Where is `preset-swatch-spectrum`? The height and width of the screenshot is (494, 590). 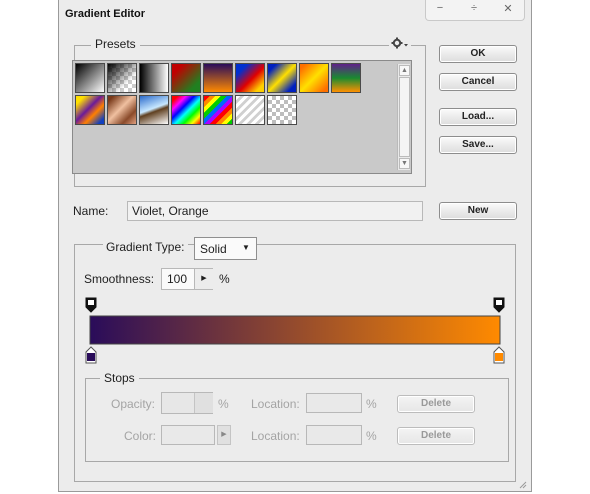 preset-swatch-spectrum is located at coordinates (186, 110).